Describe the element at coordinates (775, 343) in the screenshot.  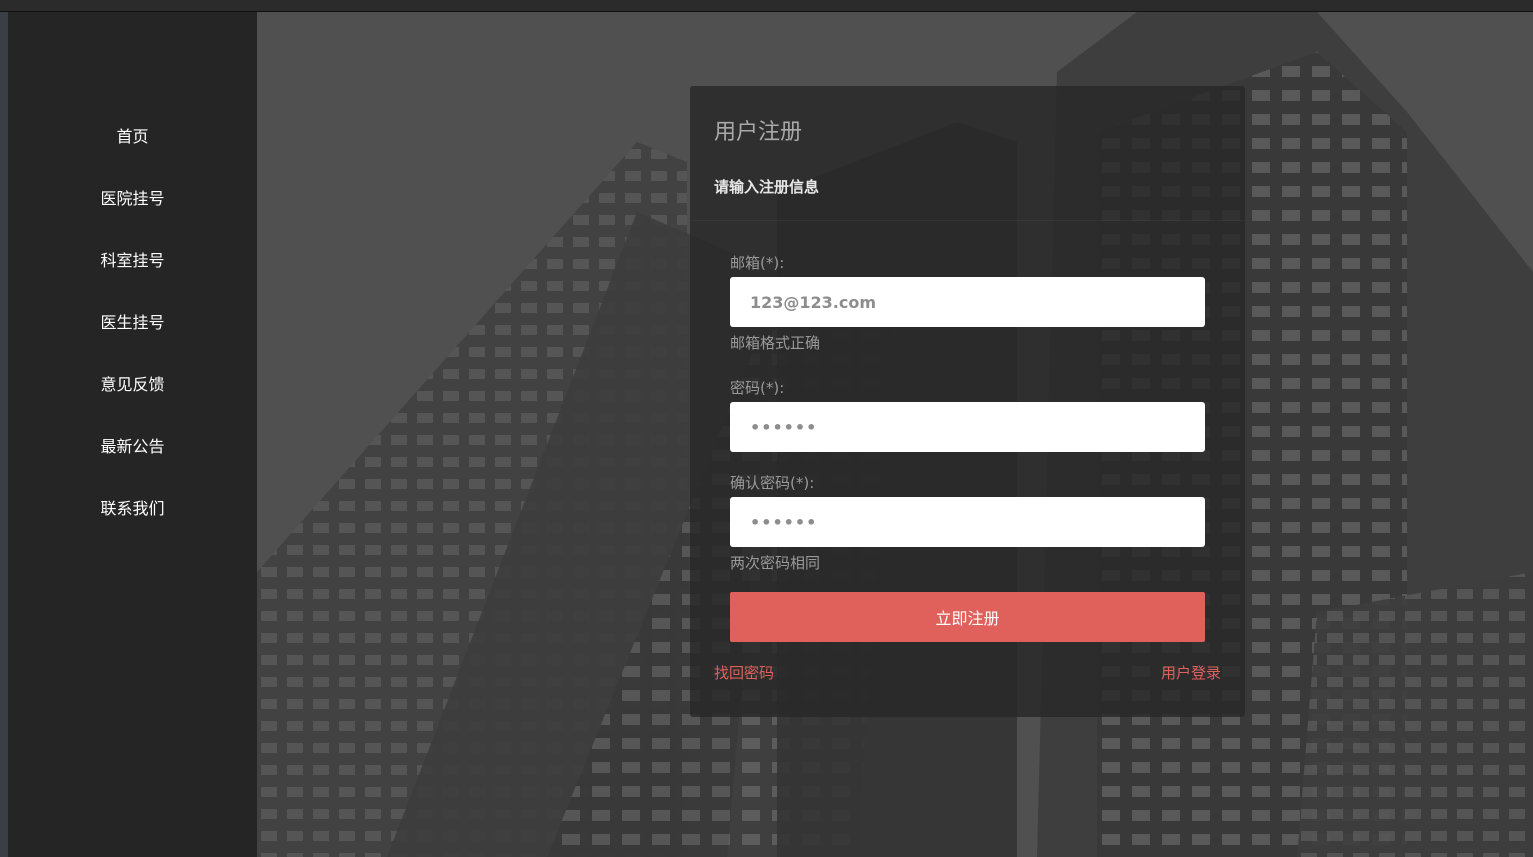
I see `email-hint: 邮箱格式正确` at that location.